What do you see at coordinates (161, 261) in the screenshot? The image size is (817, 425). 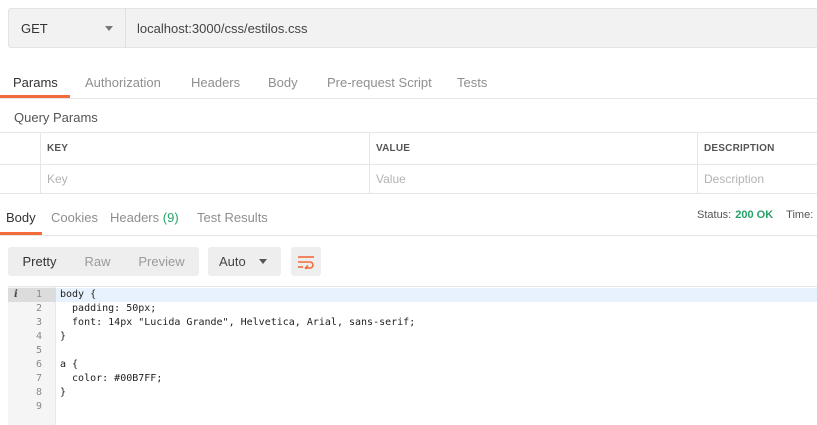 I see `preview-button: Preview` at bounding box center [161, 261].